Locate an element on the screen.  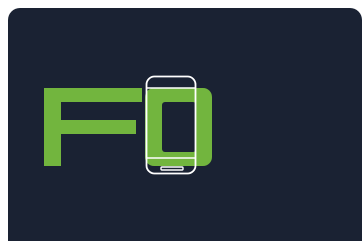
letter-o is located at coordinates (178, 127).